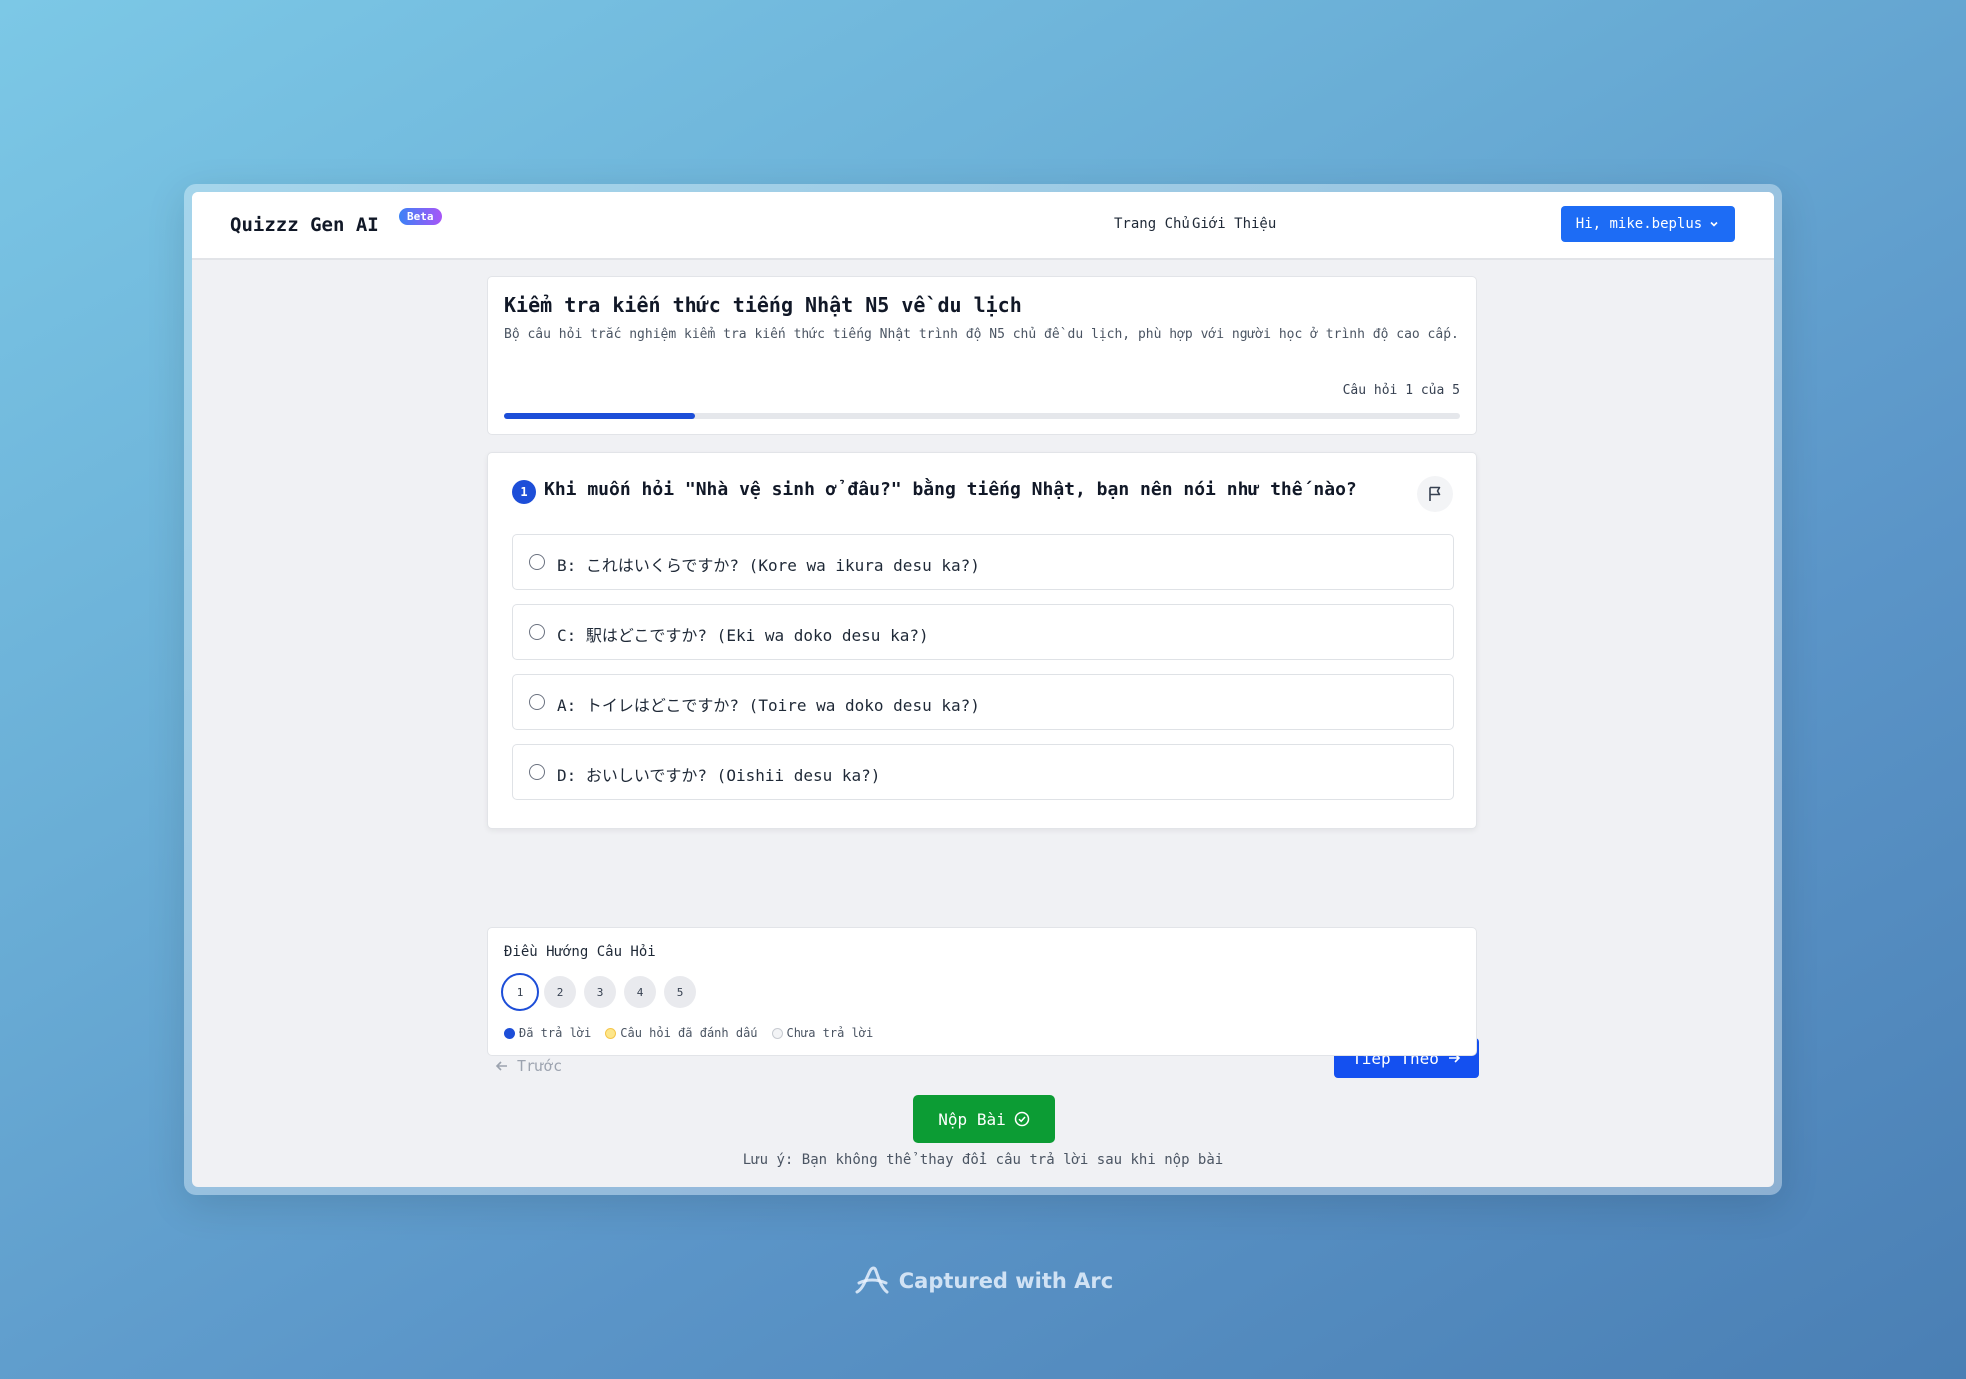 Image resolution: width=1966 pixels, height=1379 pixels. Describe the element at coordinates (768, 565) in the screenshot. I see `answer-option-label: B: これはいくらですか? (Kore wa ikura desu ka?)` at that location.